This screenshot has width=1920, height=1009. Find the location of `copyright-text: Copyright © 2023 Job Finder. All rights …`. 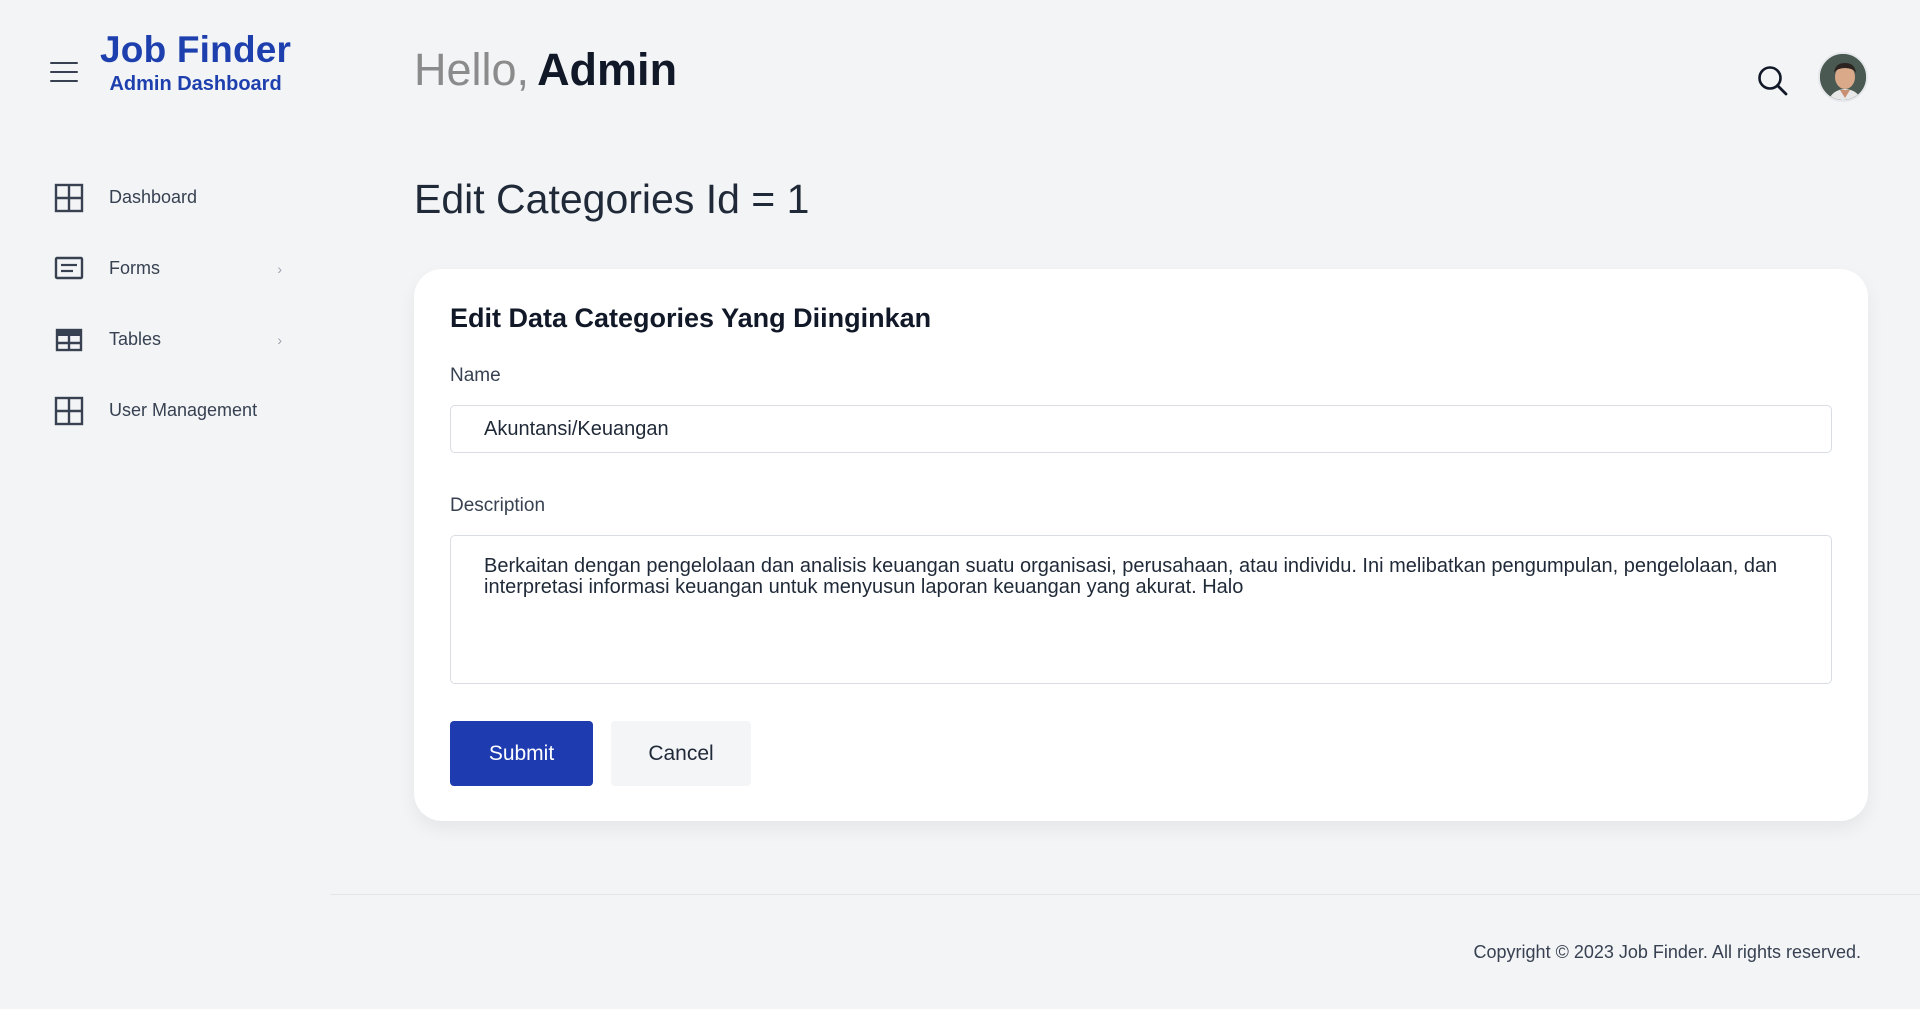

copyright-text: Copyright © 2023 Job Finder. All rights … is located at coordinates (1667, 952).